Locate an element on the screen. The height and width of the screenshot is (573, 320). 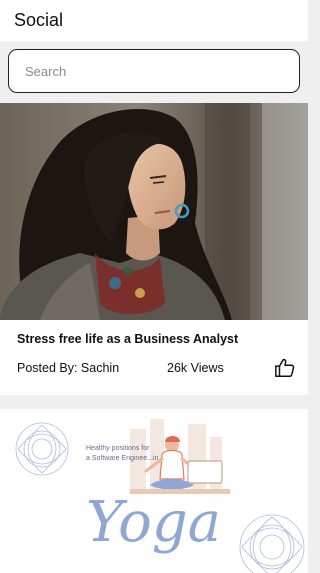
post-author: Posted By: Sachin is located at coordinates (68, 368).